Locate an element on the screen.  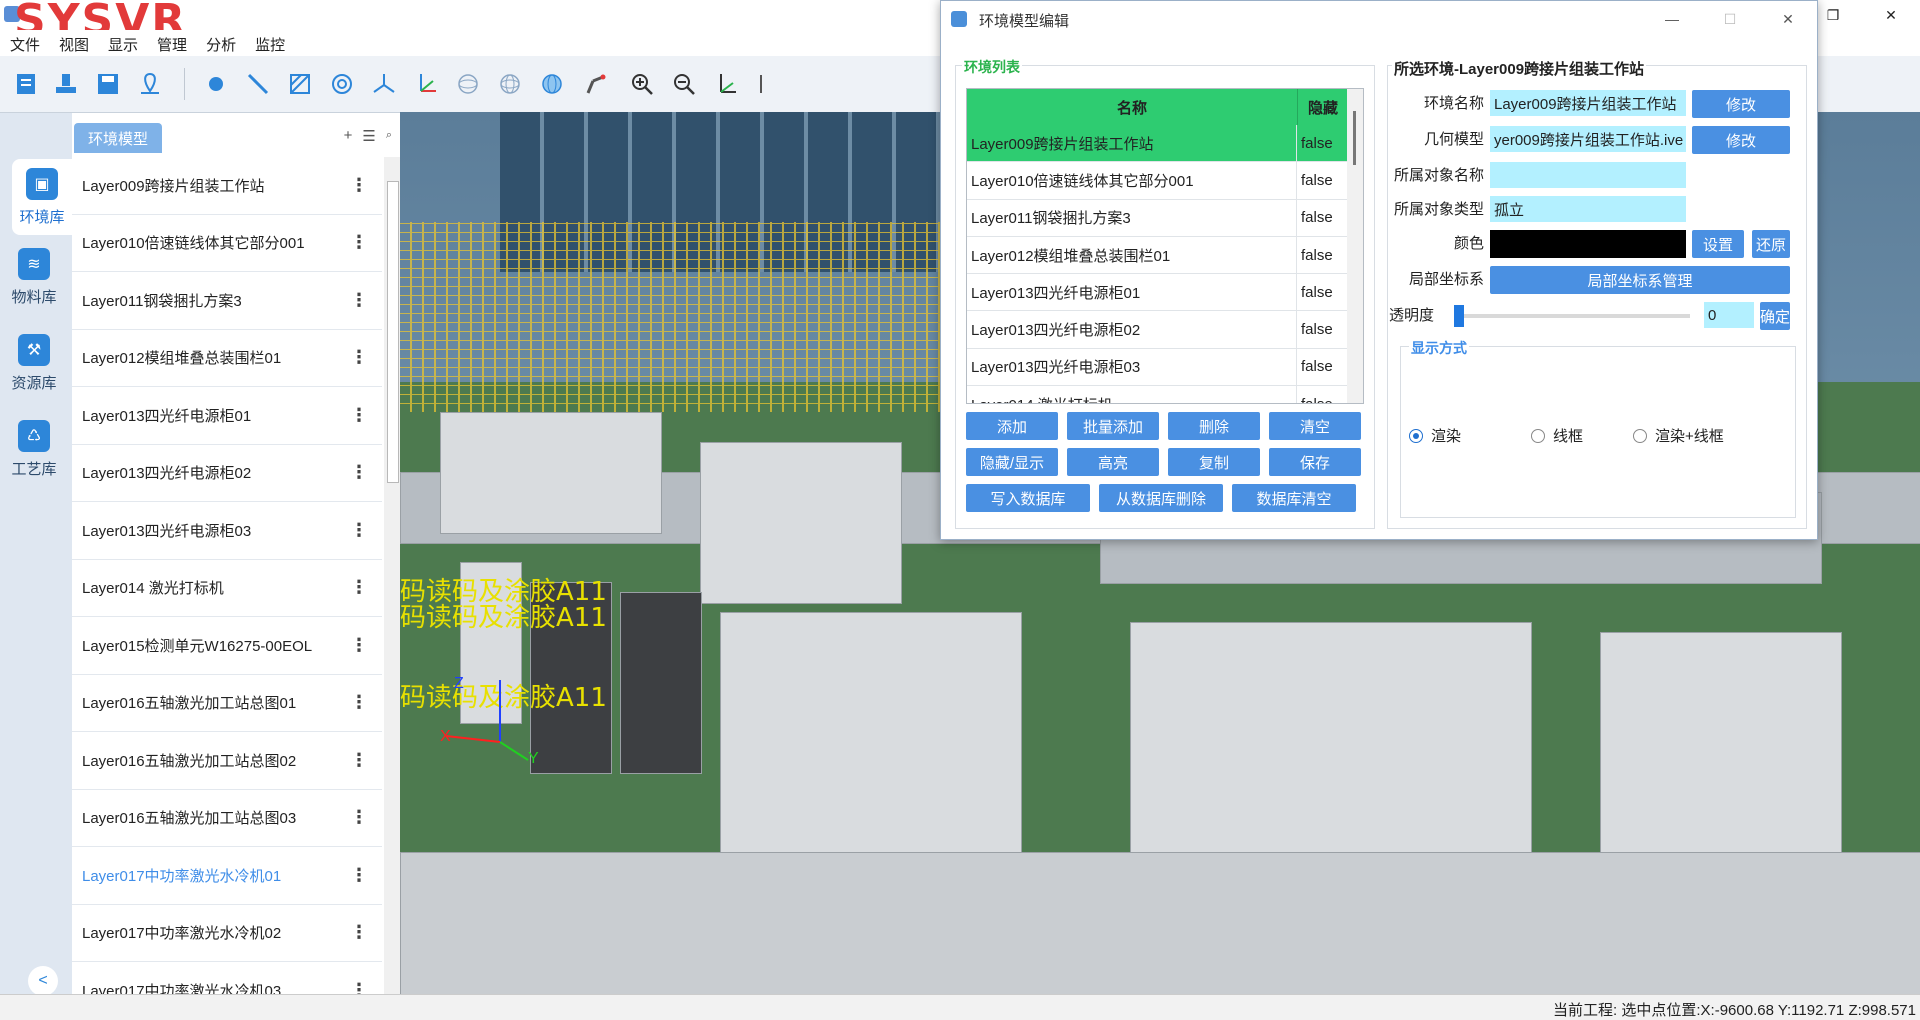
nav-resource-library: ⚒ 资源库 is located at coordinates (34, 363).